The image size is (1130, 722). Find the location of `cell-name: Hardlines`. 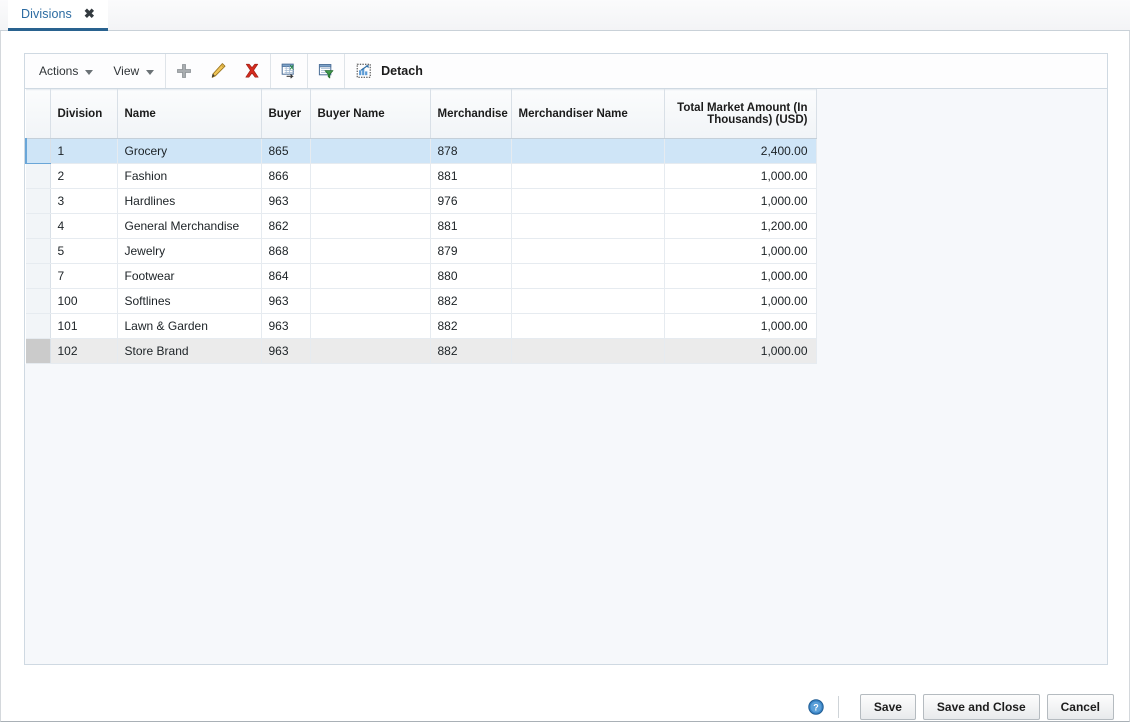

cell-name: Hardlines is located at coordinates (189, 201).